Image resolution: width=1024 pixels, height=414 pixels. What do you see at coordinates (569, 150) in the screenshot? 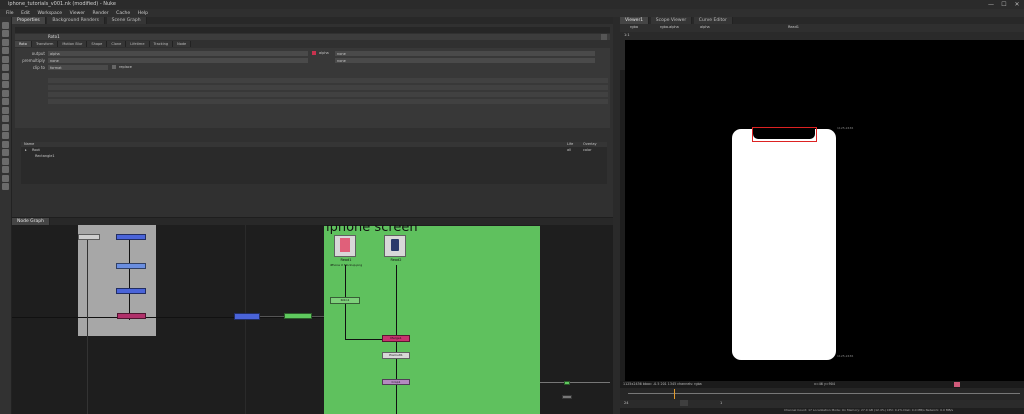
I see `tree-item-life: all` at bounding box center [569, 150].